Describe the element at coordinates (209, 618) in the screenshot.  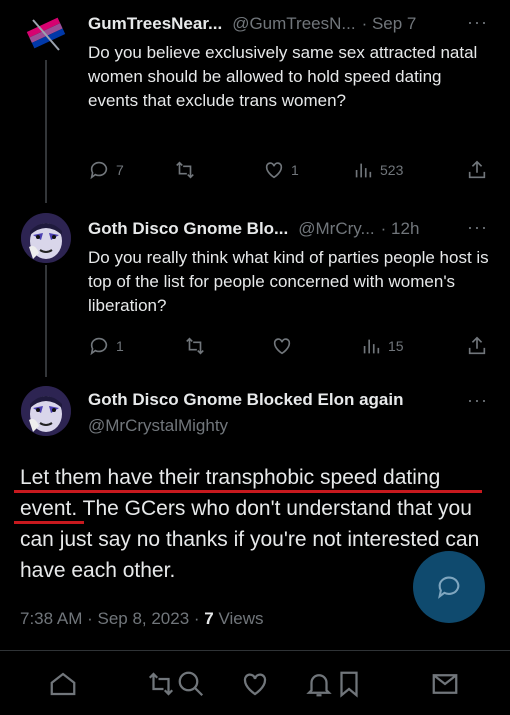
I see `view-count: 7` at that location.